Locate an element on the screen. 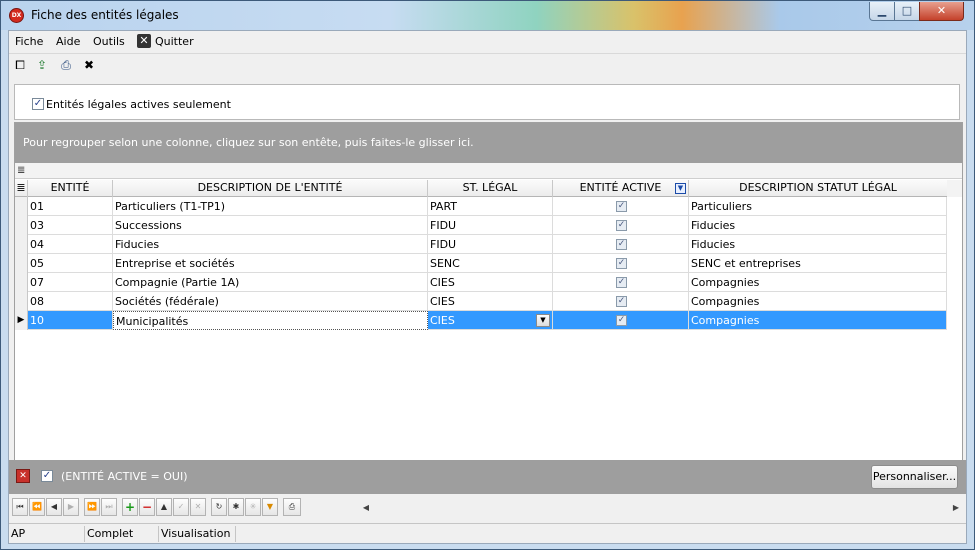  minimize-button: ▁ is located at coordinates (882, 11).